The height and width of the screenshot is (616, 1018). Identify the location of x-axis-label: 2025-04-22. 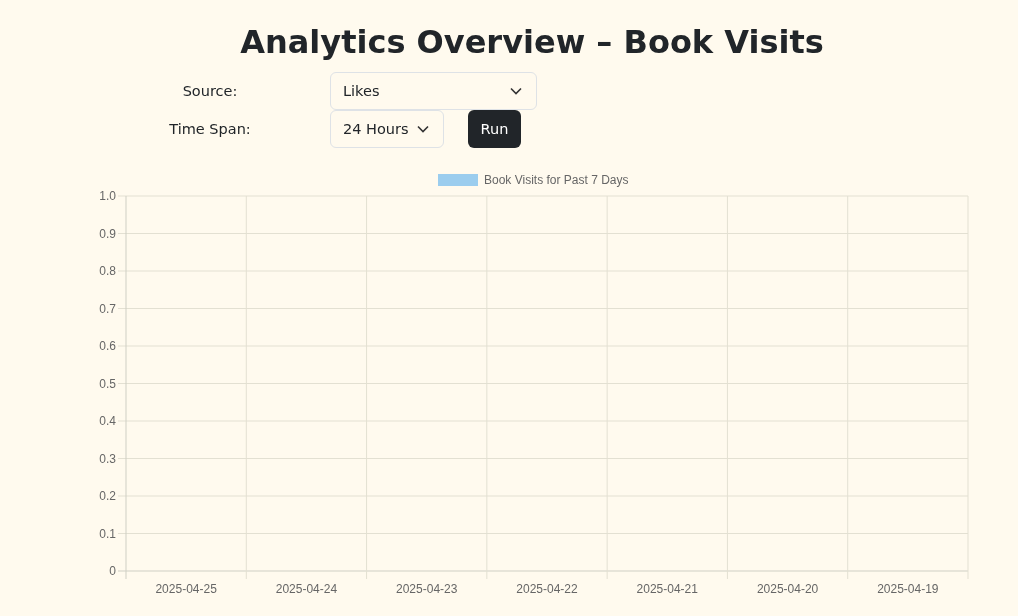
(547, 589).